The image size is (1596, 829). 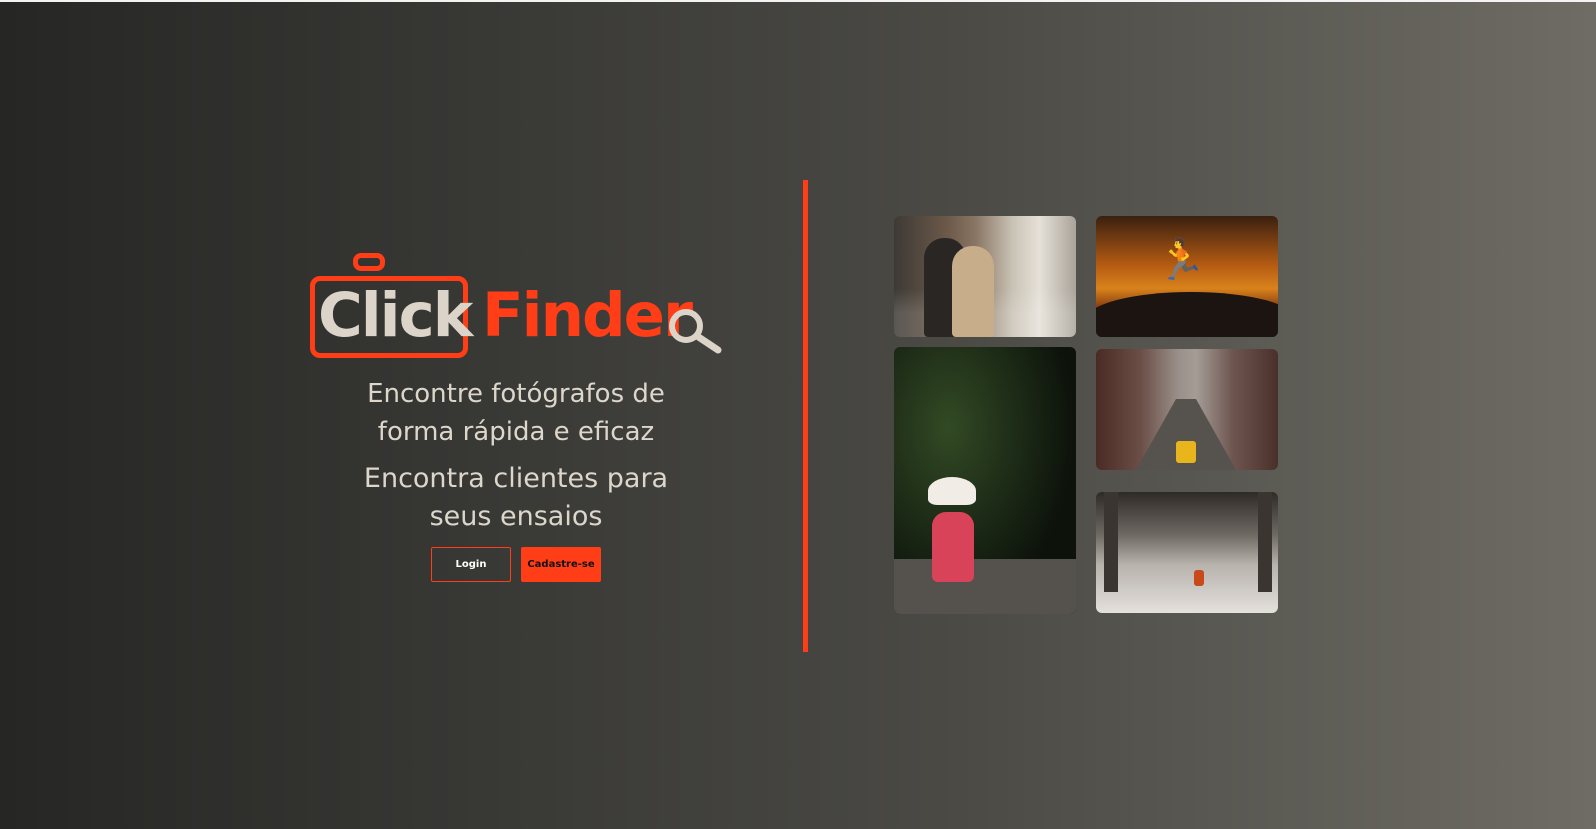 I want to click on road, so click(x=985, y=586).